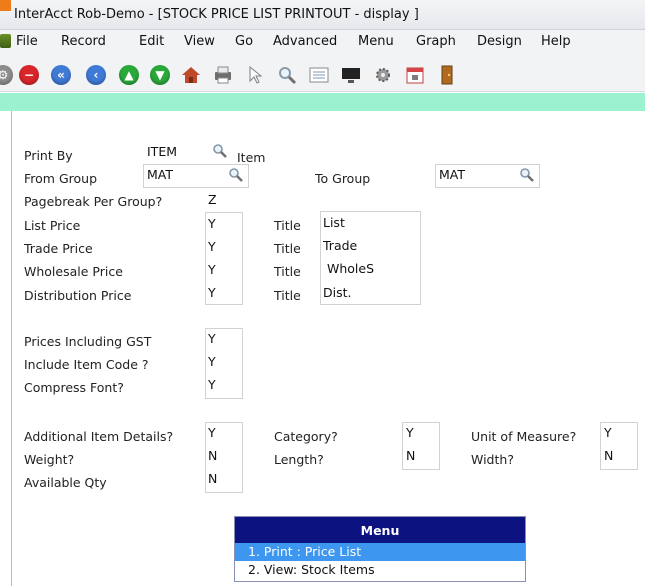  I want to click on menu-option-print-price-list: 1. Print : Price List, so click(380, 552).